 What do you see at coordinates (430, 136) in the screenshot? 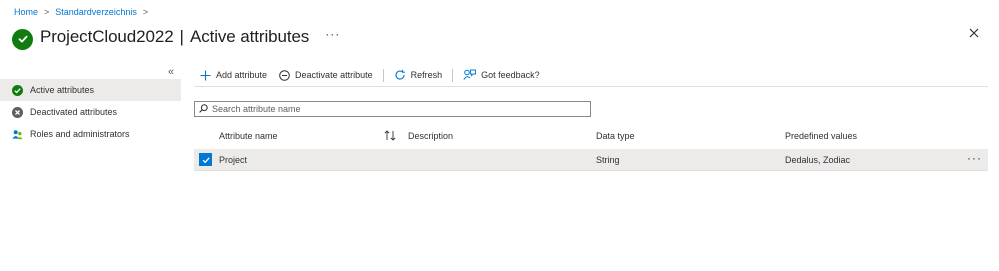
I see `column-header-description: Description` at bounding box center [430, 136].